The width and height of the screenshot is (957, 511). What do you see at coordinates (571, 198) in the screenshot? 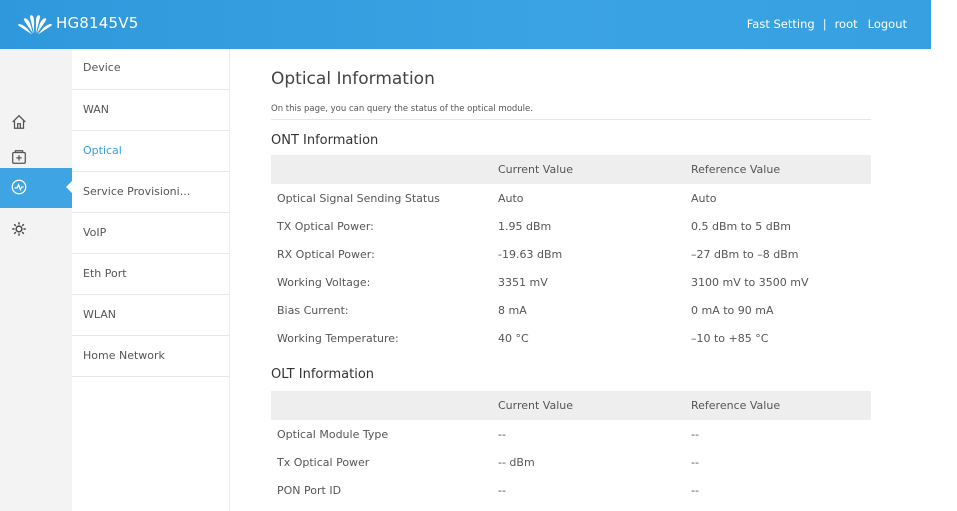
I see `table-row: Optical Signal Sending Status Auto Auto` at bounding box center [571, 198].